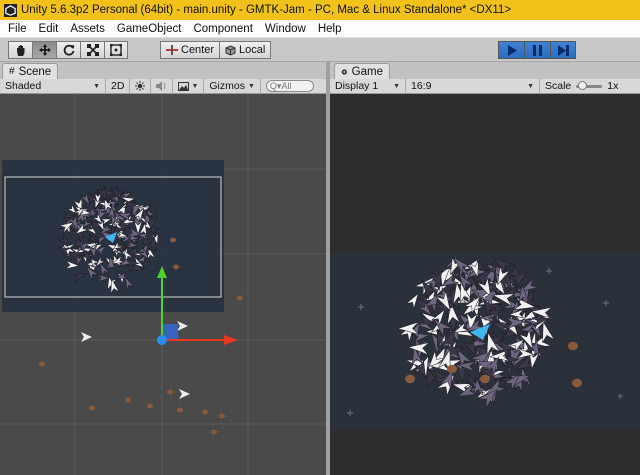 This screenshot has width=640, height=475. What do you see at coordinates (589, 85) in the screenshot?
I see `scale-slider` at bounding box center [589, 85].